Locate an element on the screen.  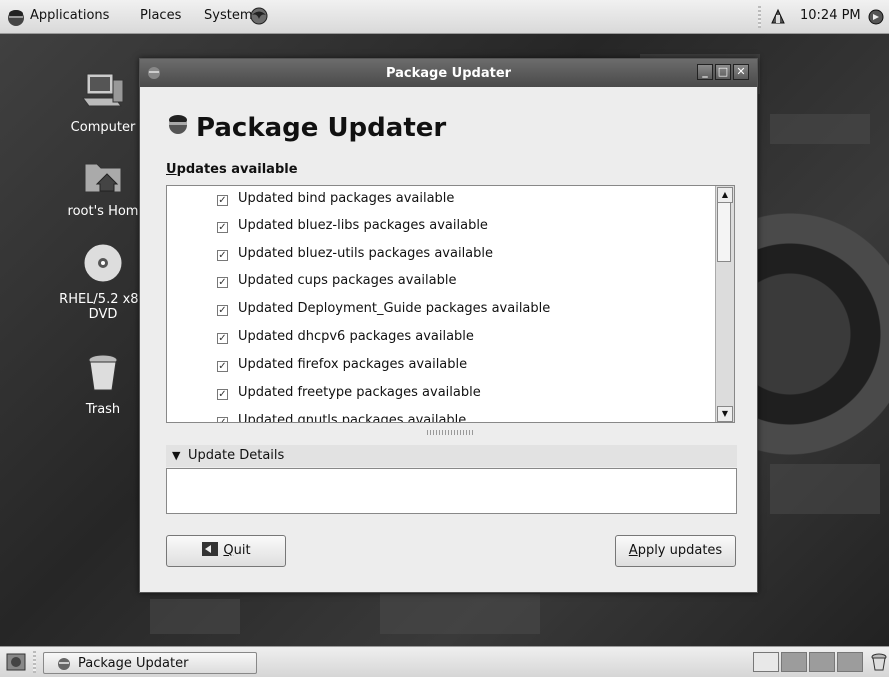
places-menu: Places is located at coordinates (160, 15).